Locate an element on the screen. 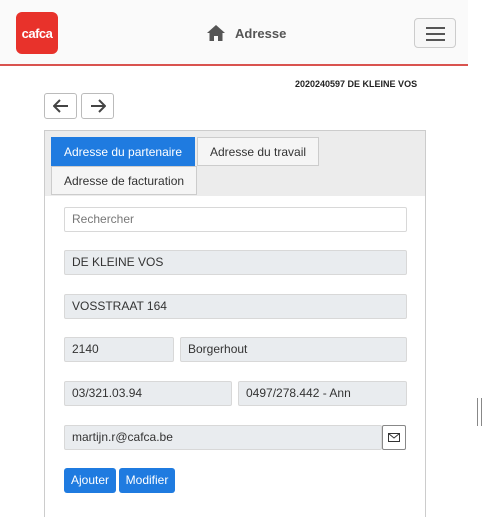 Image resolution: width=486 pixels, height=517 pixels. envelope-icon is located at coordinates (394, 437).